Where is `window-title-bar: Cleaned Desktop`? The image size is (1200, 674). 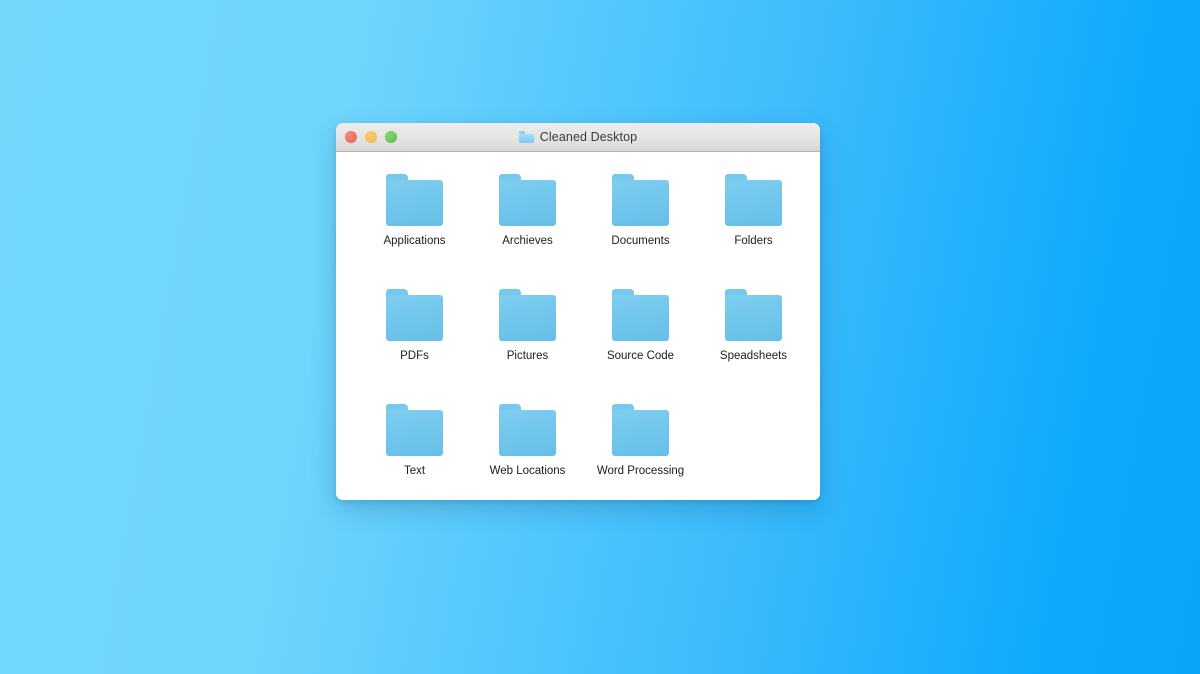 window-title-bar: Cleaned Desktop is located at coordinates (578, 137).